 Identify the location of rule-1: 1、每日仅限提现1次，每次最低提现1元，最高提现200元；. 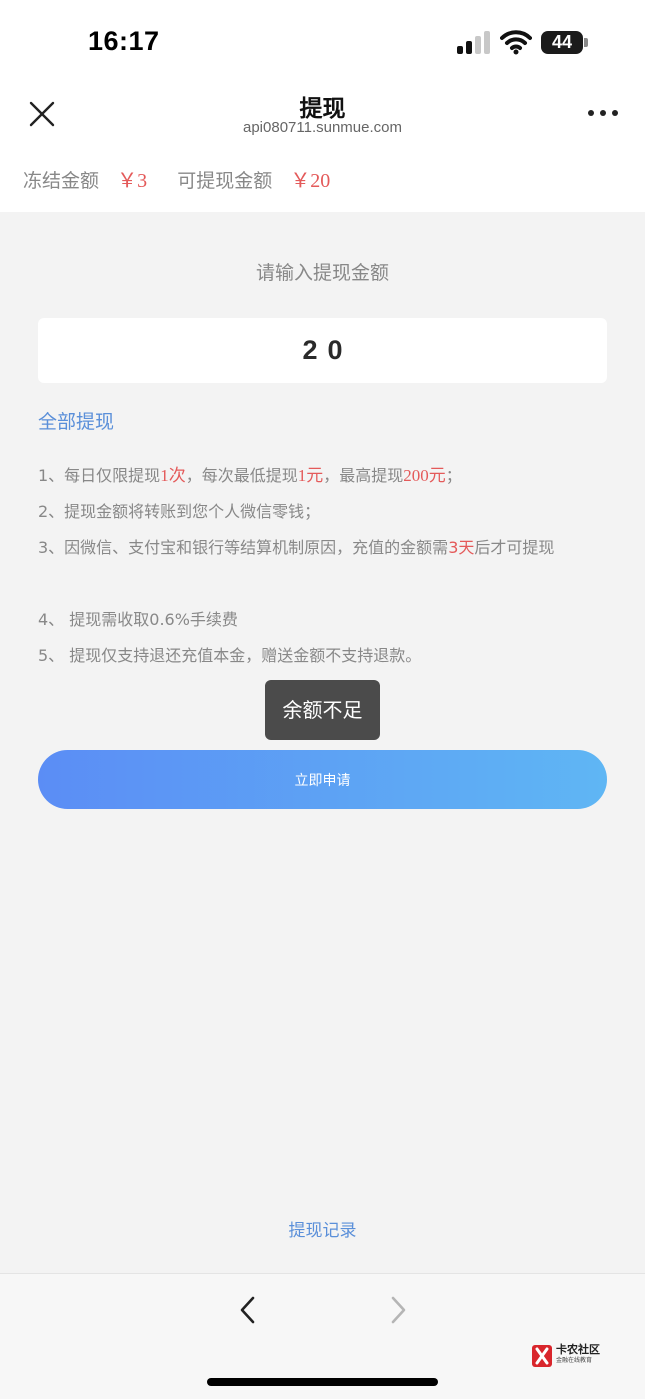
(250, 475).